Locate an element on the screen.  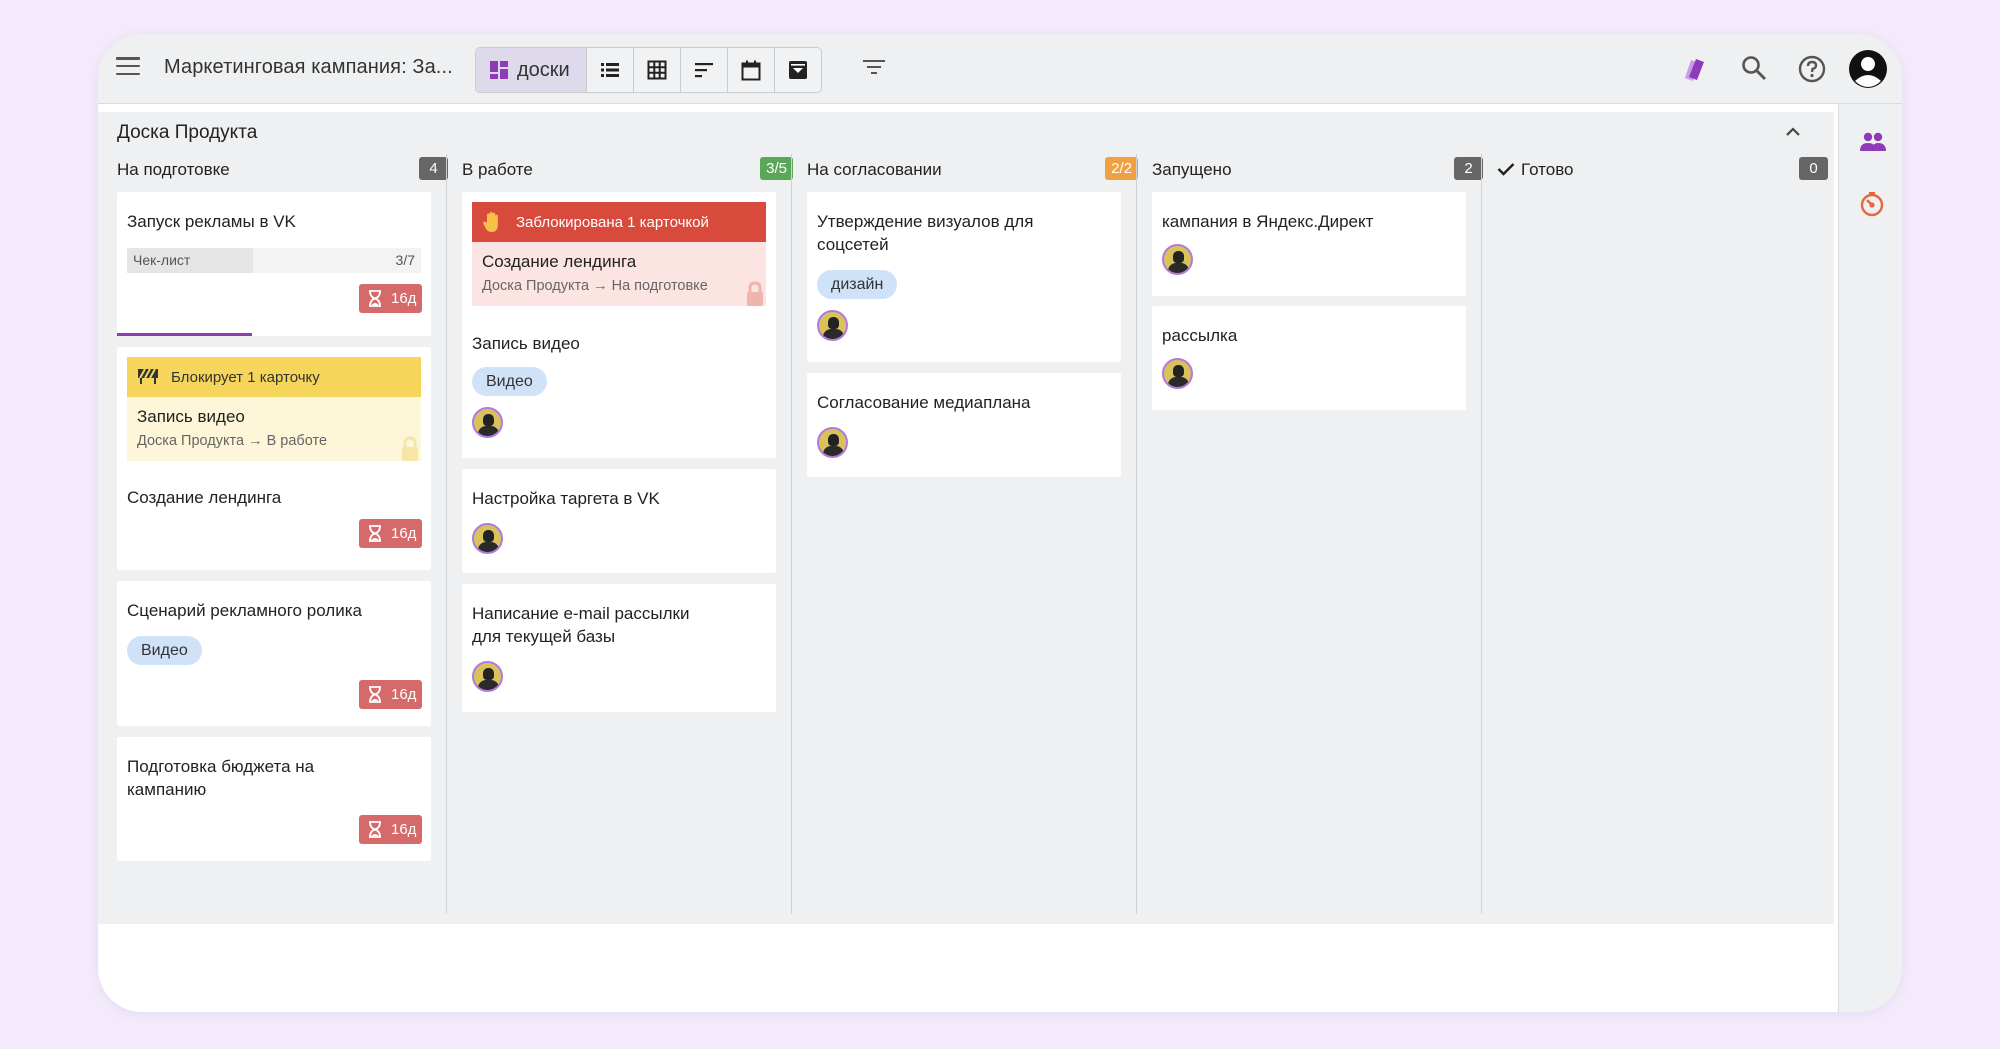
team-icon is located at coordinates (1873, 141).